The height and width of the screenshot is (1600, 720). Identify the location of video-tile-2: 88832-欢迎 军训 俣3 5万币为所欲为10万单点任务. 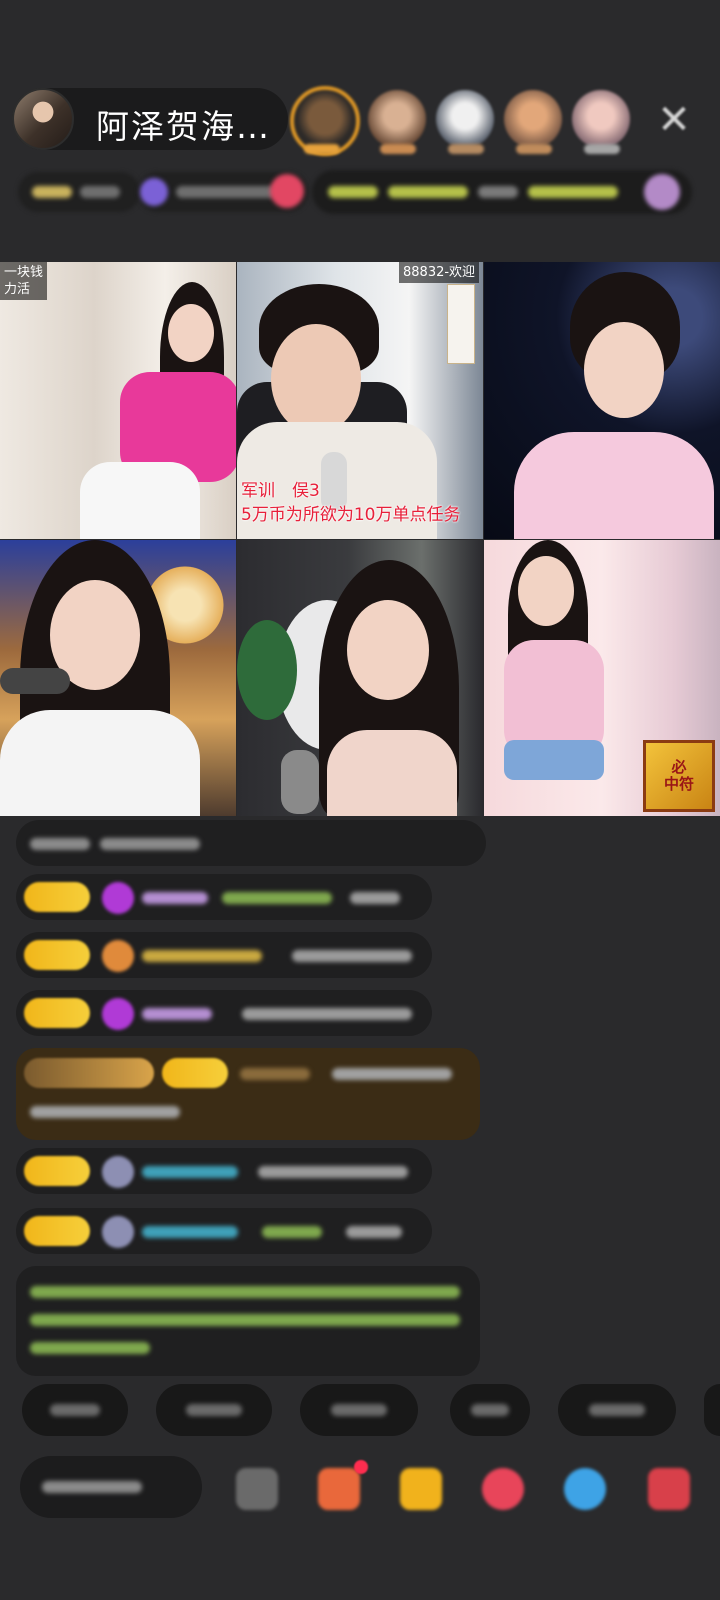
(360, 400).